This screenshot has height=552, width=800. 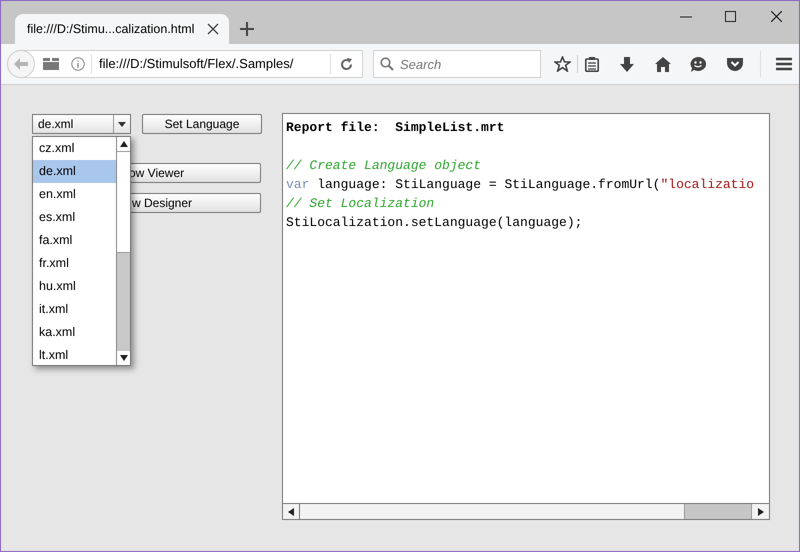 What do you see at coordinates (74, 263) in the screenshot?
I see `dropdown-option: fr.xml` at bounding box center [74, 263].